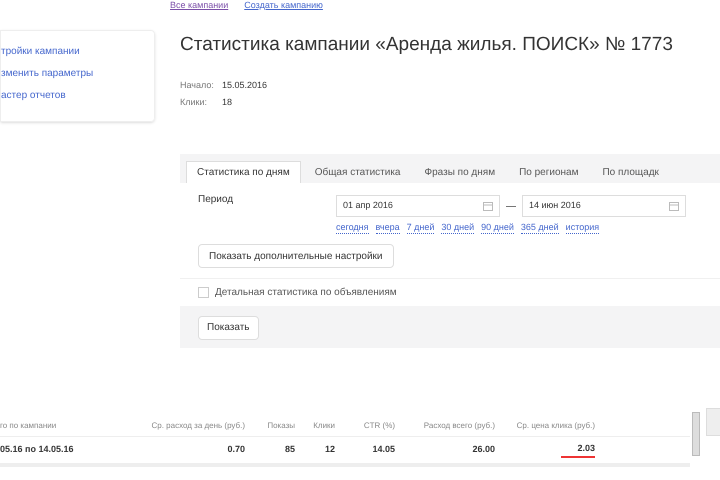 The image size is (720, 480). Describe the element at coordinates (497, 227) in the screenshot. I see `period-preset-link: 90 дней` at that location.